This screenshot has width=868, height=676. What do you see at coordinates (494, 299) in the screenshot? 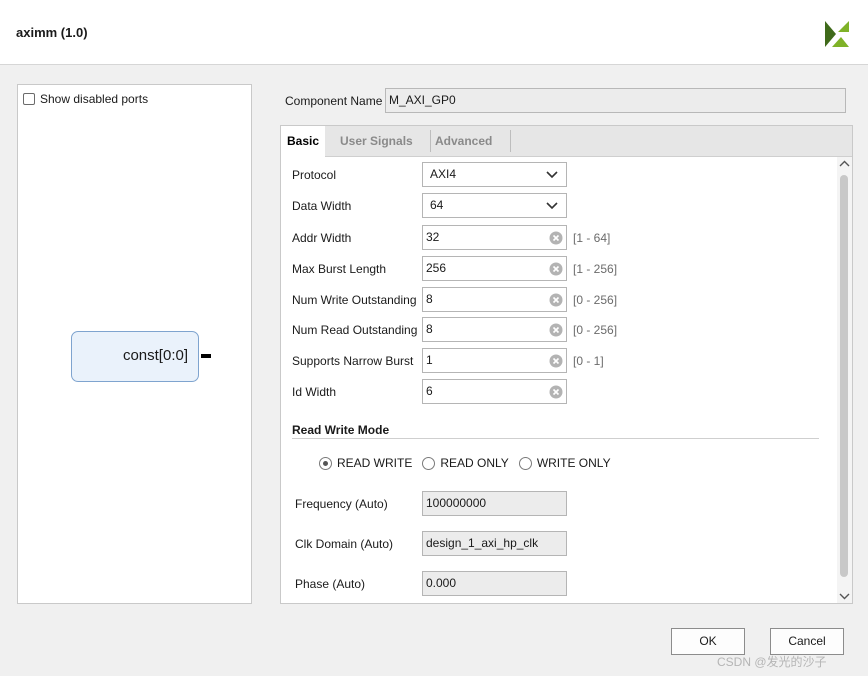
I see `num-write-outstanding-input: 8` at bounding box center [494, 299].